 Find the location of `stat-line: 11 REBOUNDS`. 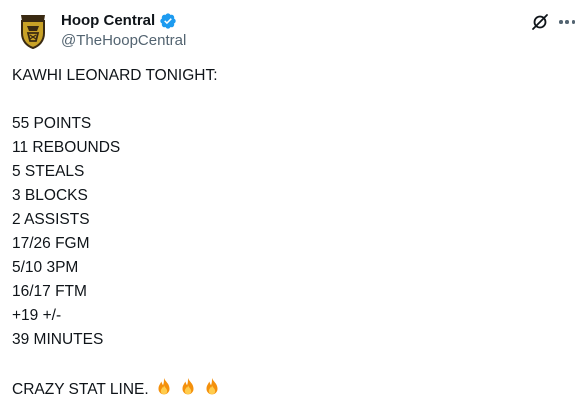

stat-line: 11 REBOUNDS is located at coordinates (66, 147).